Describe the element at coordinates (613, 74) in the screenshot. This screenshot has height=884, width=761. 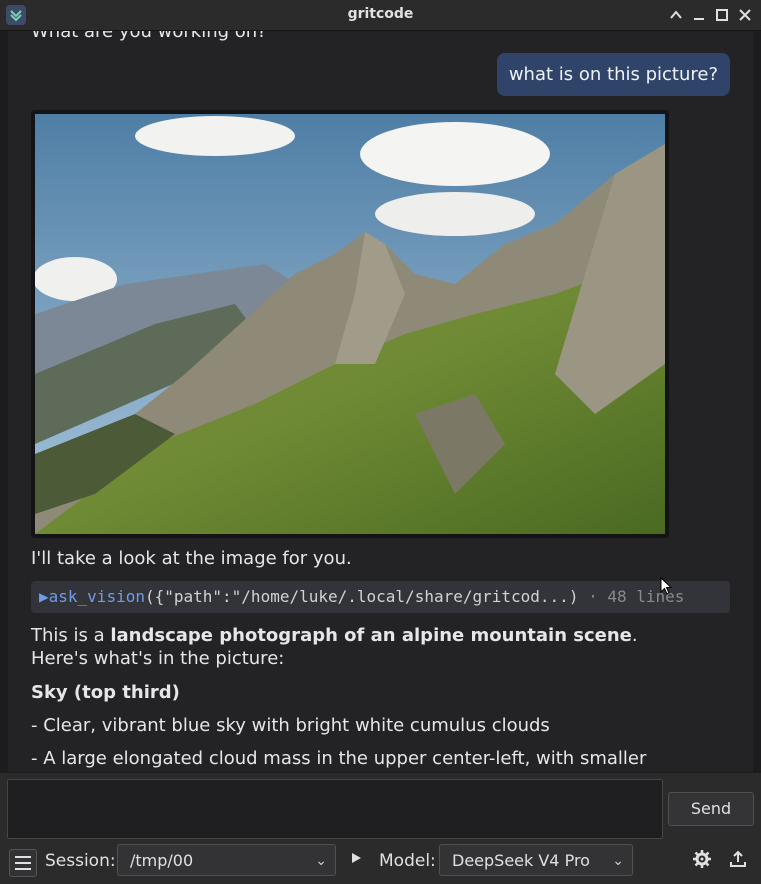
I see `user-message-bubble: what is on this picture?` at that location.